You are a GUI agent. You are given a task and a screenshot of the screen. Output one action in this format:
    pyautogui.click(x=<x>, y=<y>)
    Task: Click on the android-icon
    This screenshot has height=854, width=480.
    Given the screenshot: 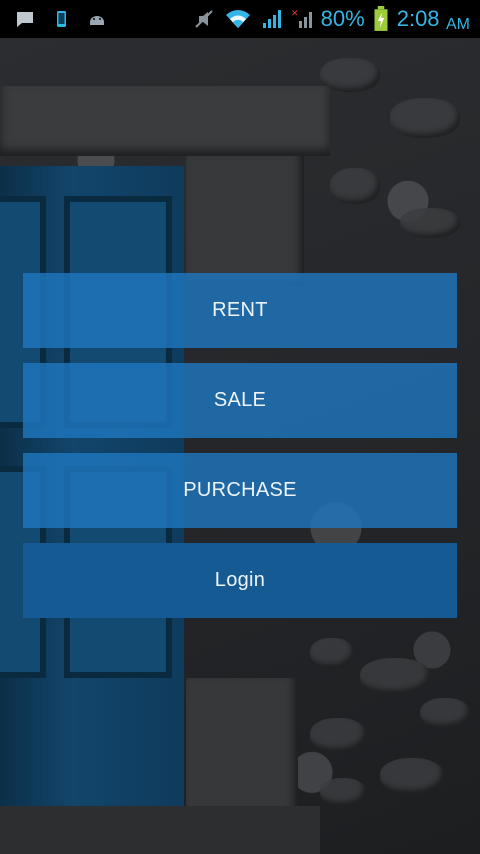 What is the action you would take?
    pyautogui.click(x=97, y=20)
    